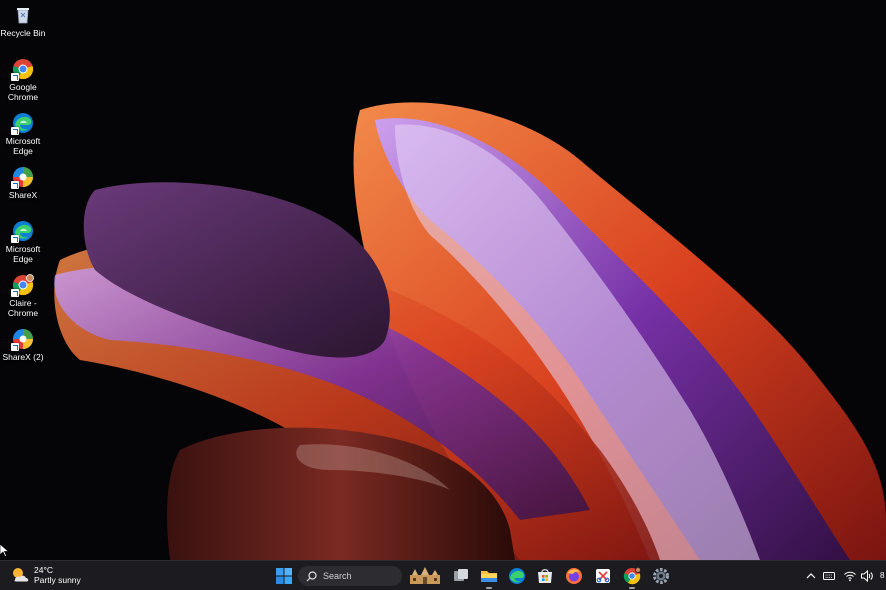 Image resolution: width=886 pixels, height=590 pixels. I want to click on chrome-profile-icon, so click(22, 285).